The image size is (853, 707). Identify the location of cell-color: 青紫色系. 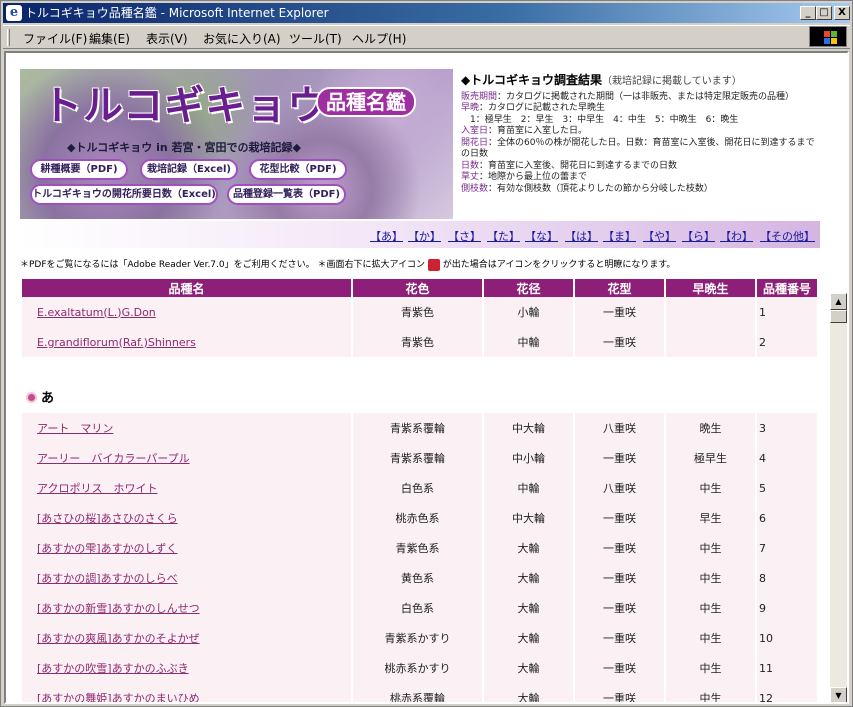
(417, 548).